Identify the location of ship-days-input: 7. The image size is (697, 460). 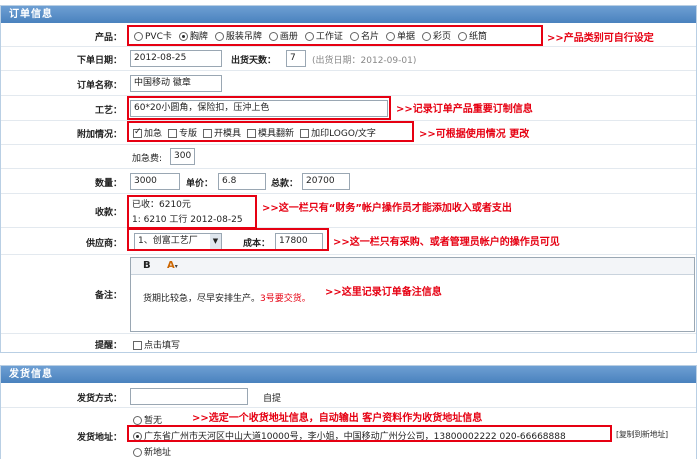
(296, 58).